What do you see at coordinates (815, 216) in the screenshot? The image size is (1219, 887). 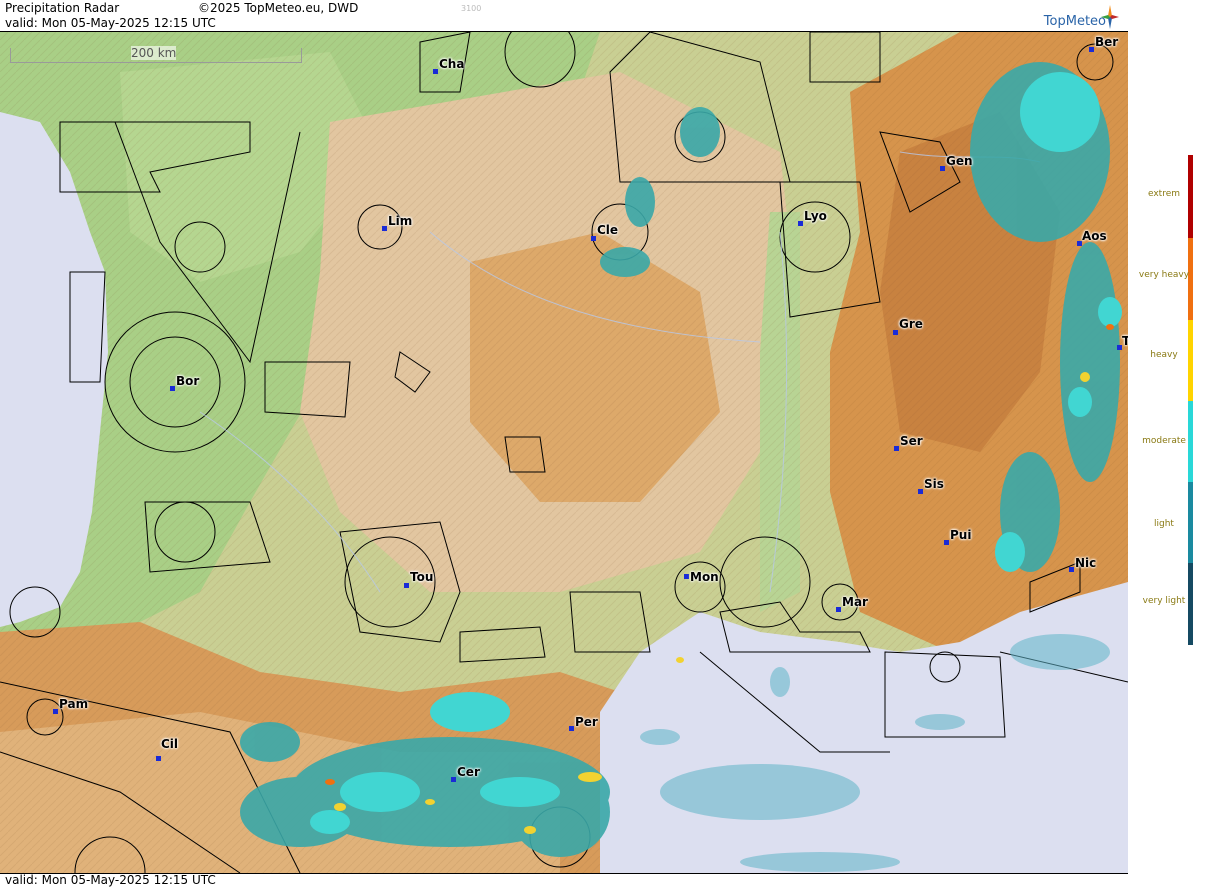 I see `city-label-lyo: Lyo` at bounding box center [815, 216].